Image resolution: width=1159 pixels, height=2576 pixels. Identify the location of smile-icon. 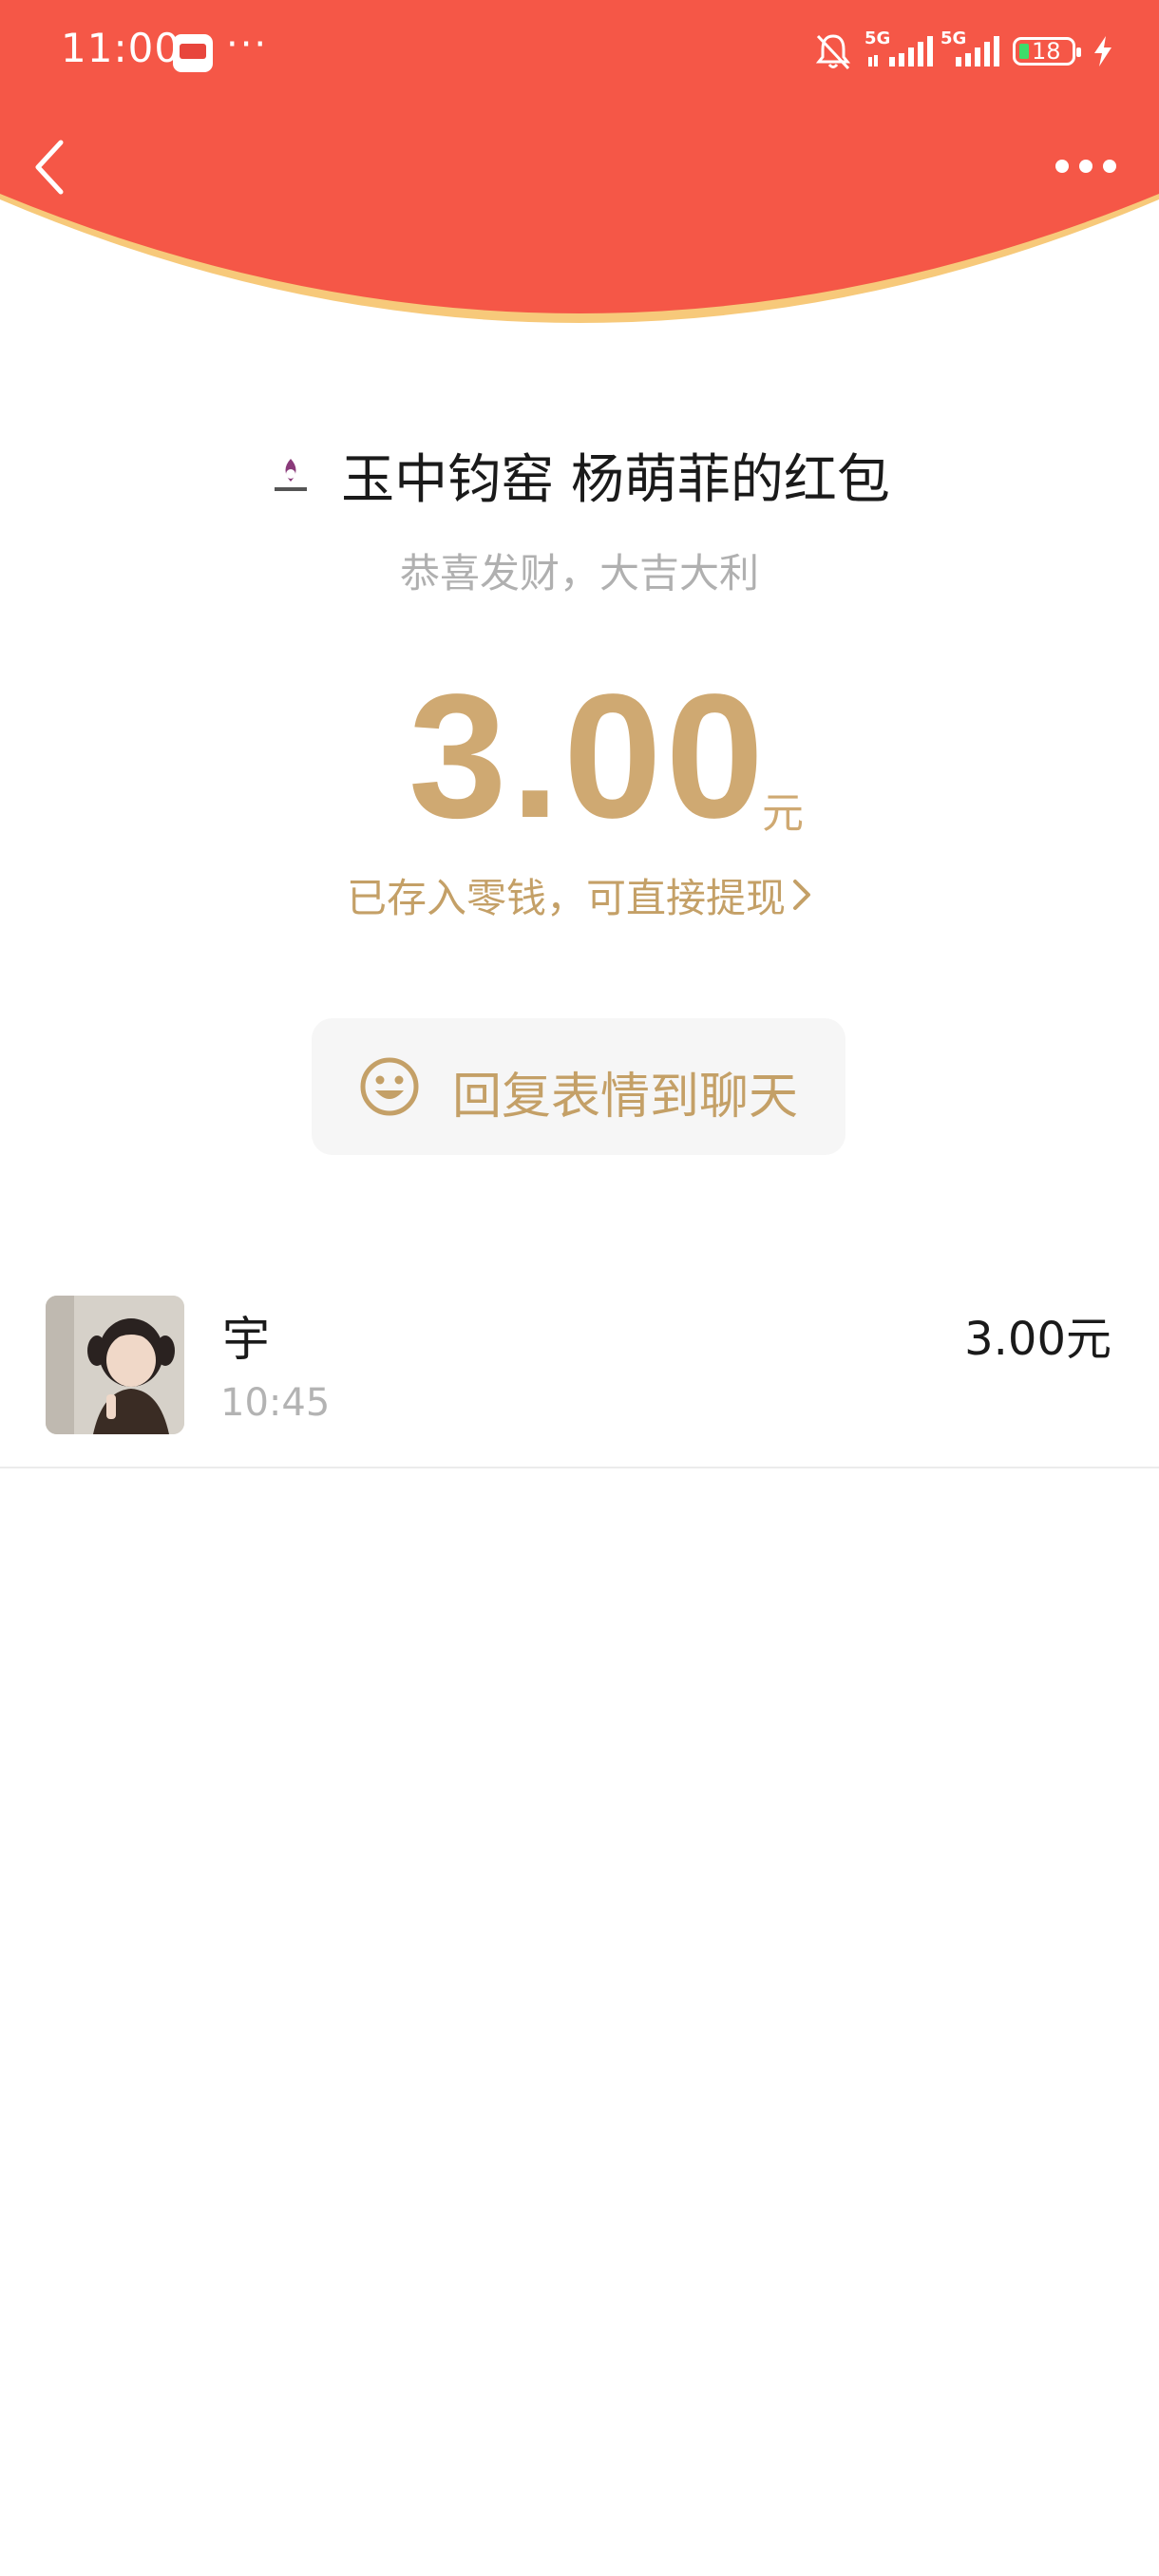
(389, 1086).